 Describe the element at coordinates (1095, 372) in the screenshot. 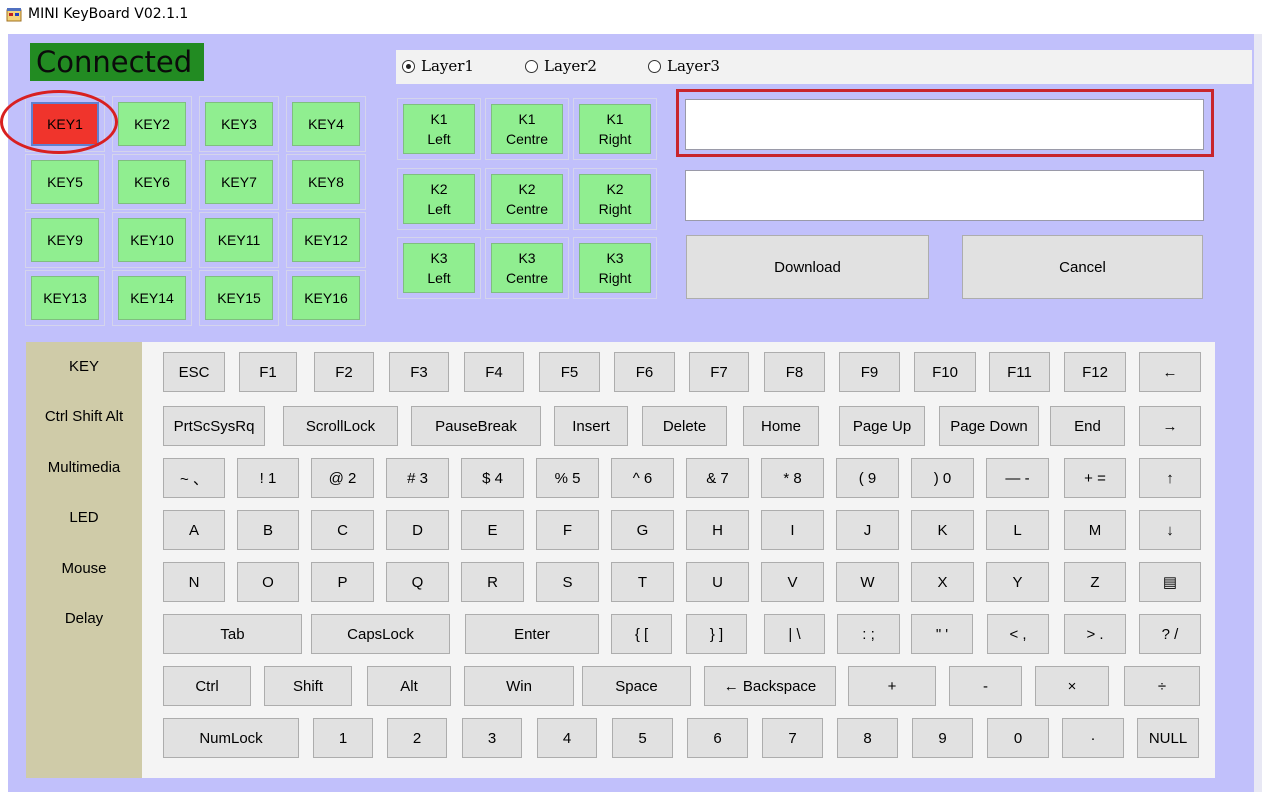

I see `vkey-f12: F12` at that location.